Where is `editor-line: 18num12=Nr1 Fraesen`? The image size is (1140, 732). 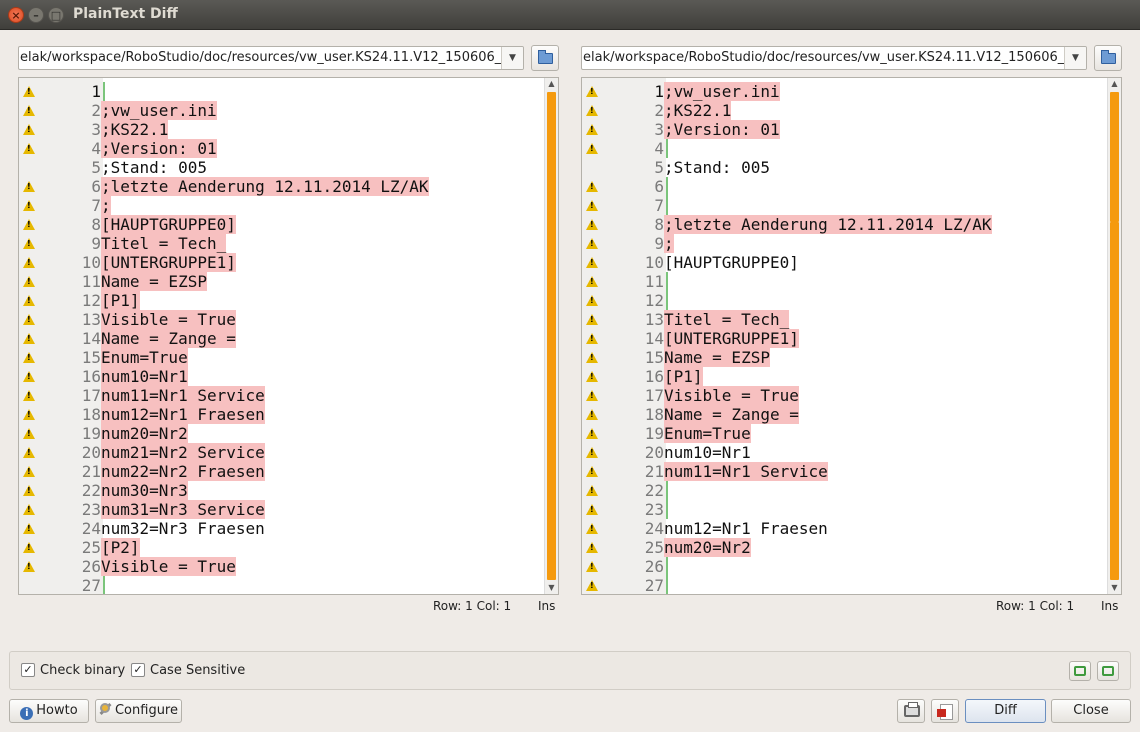
editor-line: 18num12=Nr1 Fraesen is located at coordinates (288, 414).